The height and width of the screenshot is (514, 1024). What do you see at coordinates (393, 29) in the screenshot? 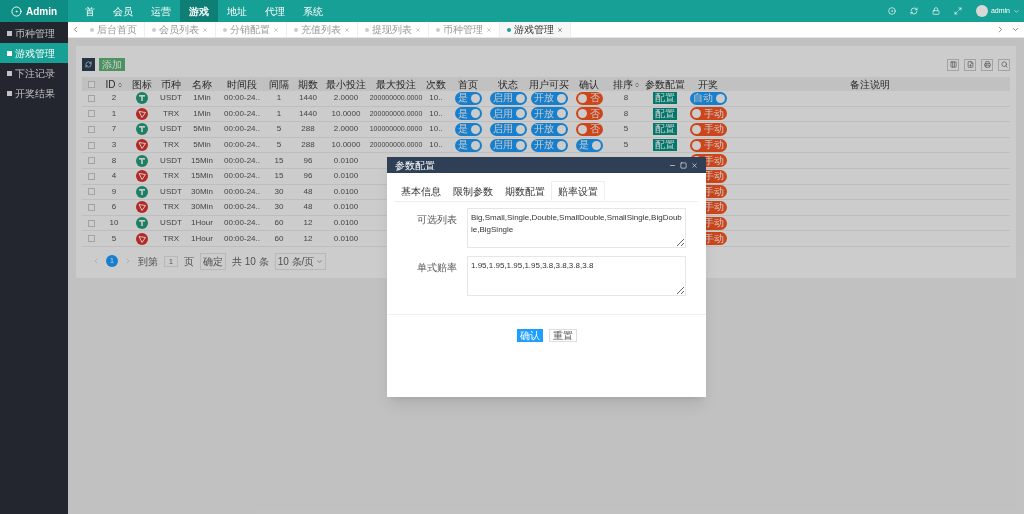
I see `page-tab: 提现列表` at bounding box center [393, 29].